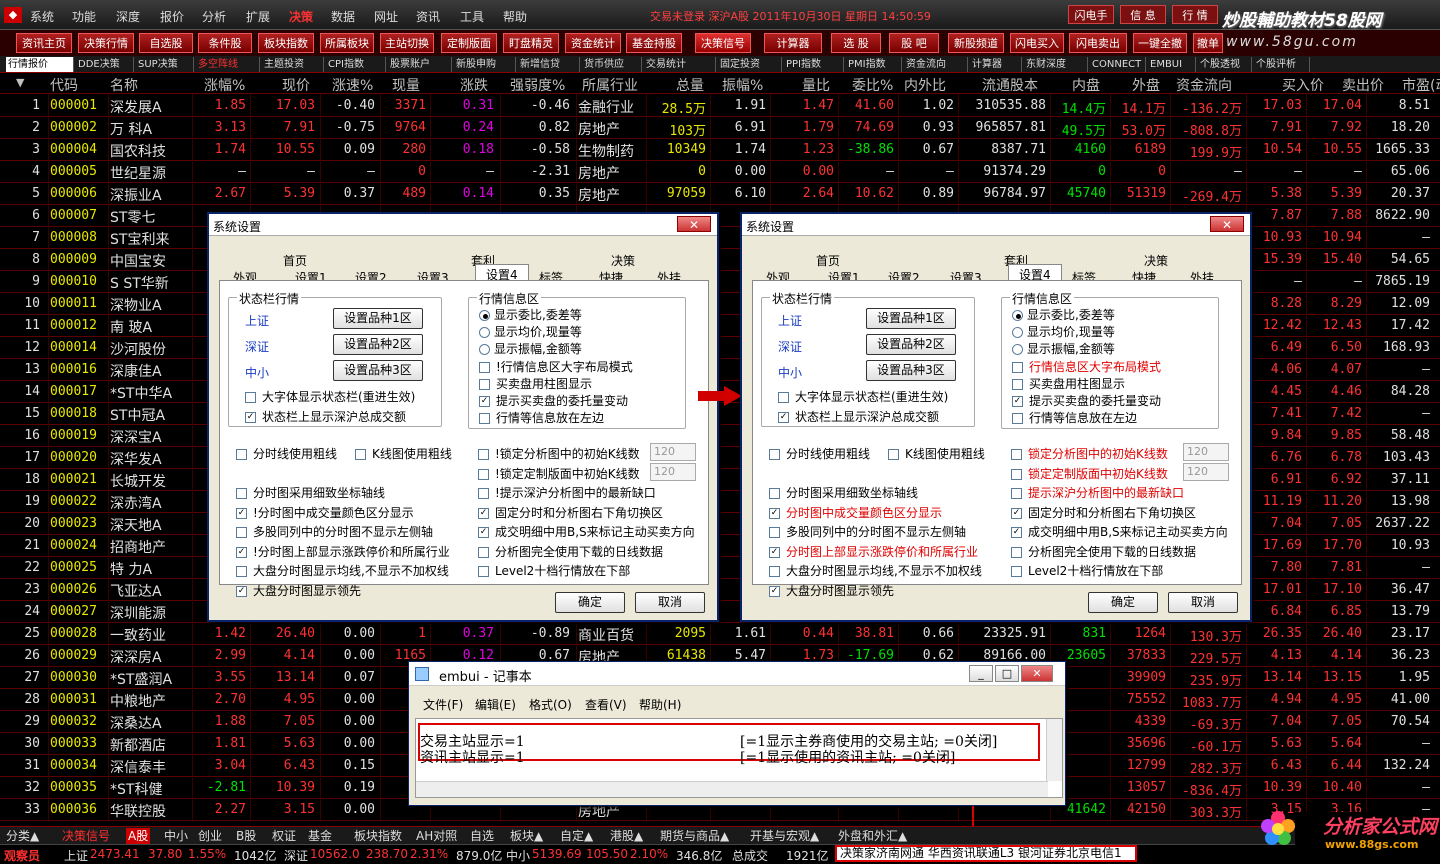  I want to click on column-header: 代码, so click(64, 85).